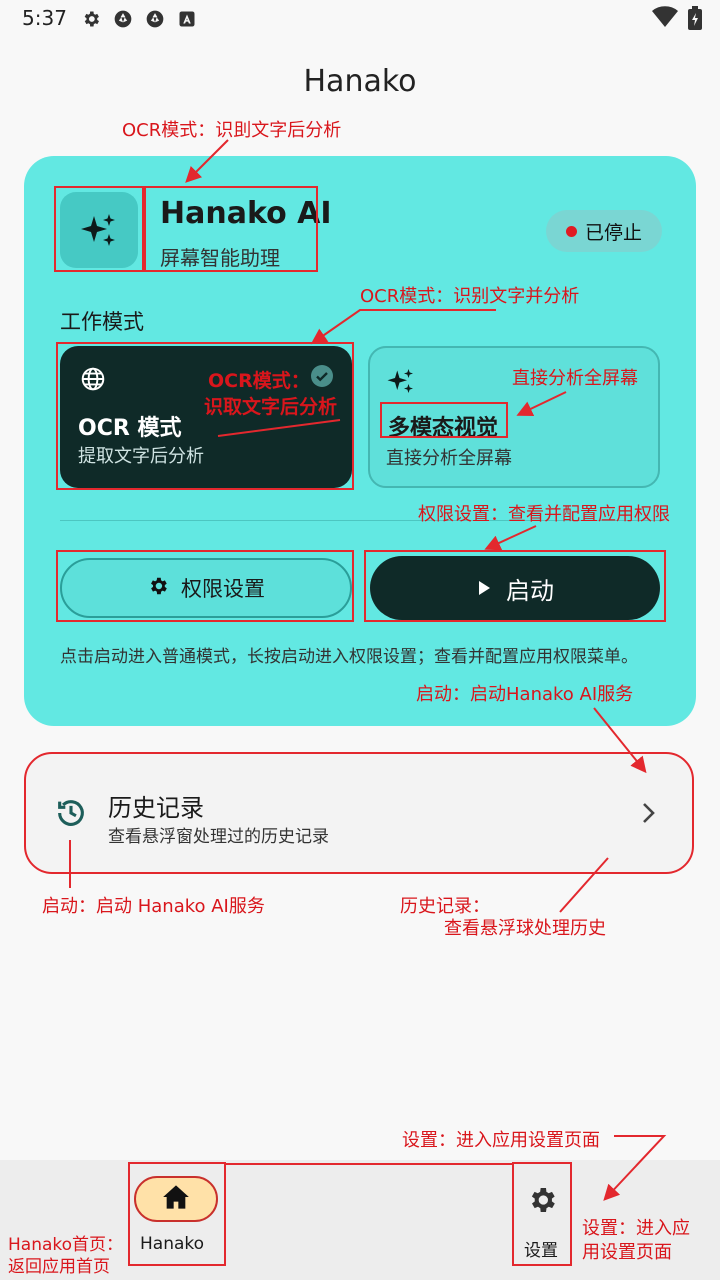  What do you see at coordinates (44, 18) in the screenshot?
I see `status-time: 5:37` at bounding box center [44, 18].